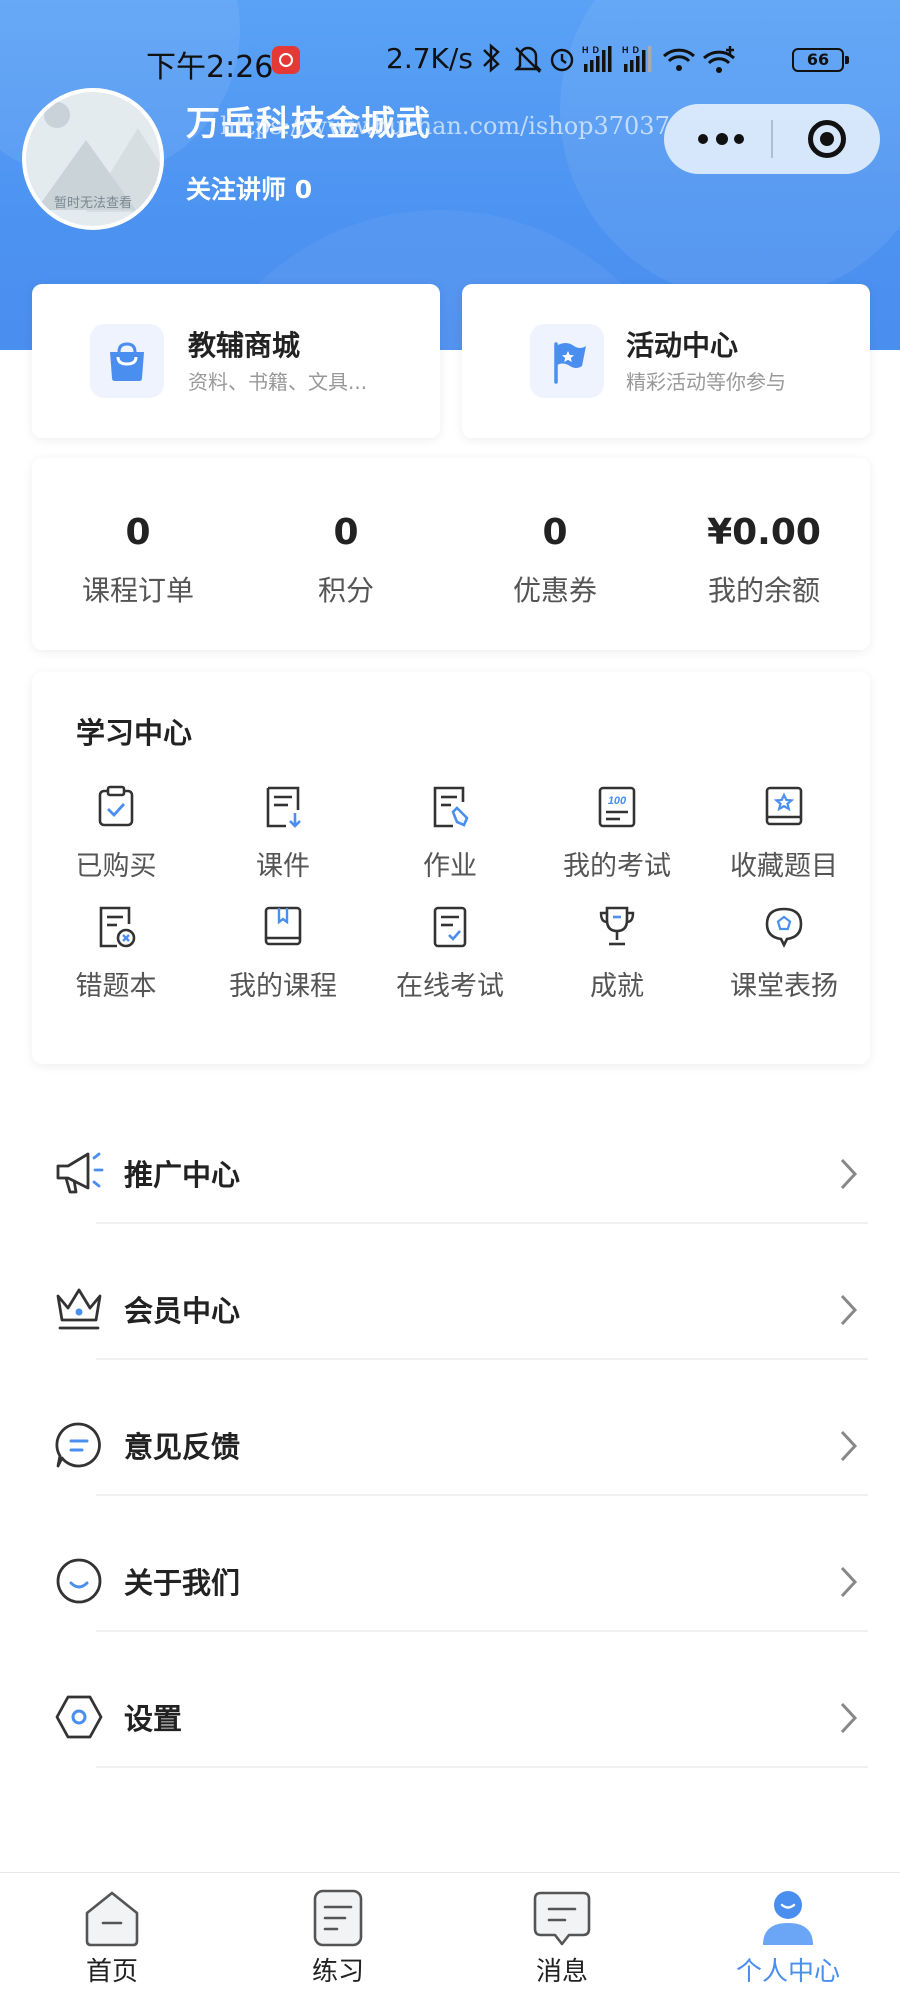 The height and width of the screenshot is (2000, 900). I want to click on praise-bubble-icon, so click(784, 927).